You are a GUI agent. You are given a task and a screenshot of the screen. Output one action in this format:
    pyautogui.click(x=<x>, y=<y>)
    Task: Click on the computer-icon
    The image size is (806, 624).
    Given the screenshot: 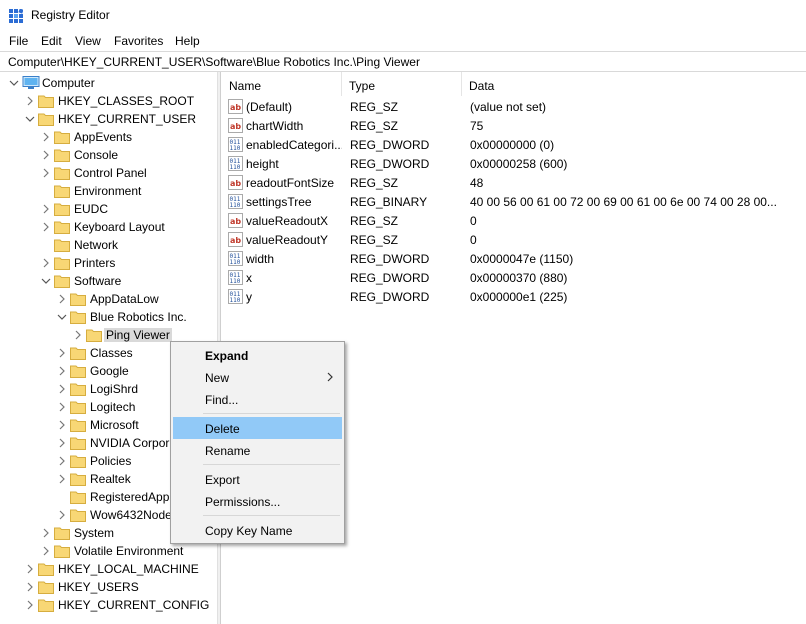 What is the action you would take?
    pyautogui.click(x=31, y=83)
    